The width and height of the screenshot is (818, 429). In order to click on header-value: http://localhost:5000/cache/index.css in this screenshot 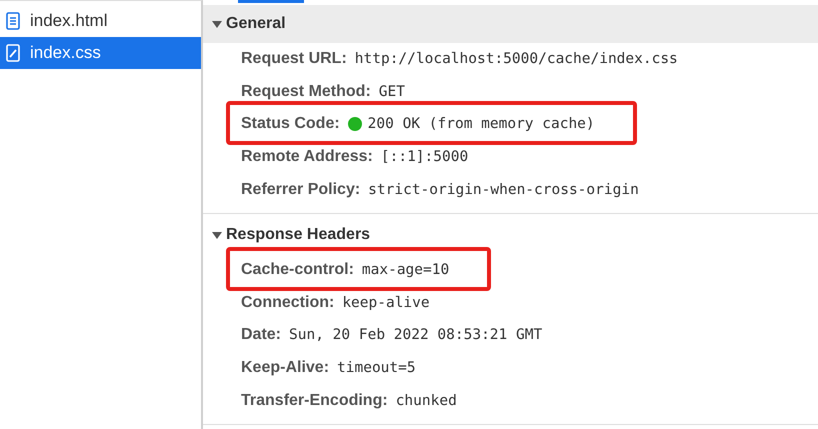, I will do `click(516, 59)`.